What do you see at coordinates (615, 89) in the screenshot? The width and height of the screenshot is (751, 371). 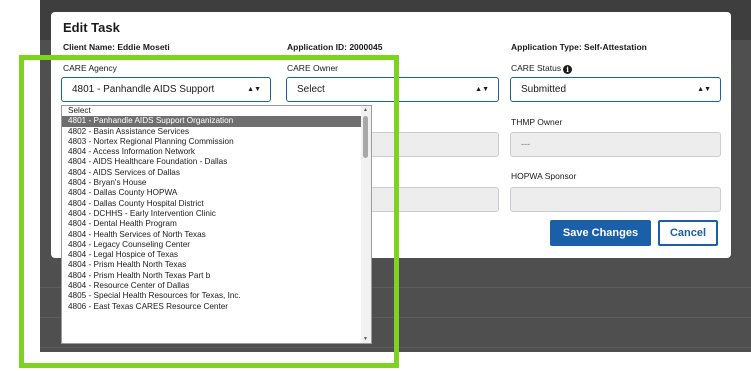 I see `care-status-select: Submitted ▲▼` at bounding box center [615, 89].